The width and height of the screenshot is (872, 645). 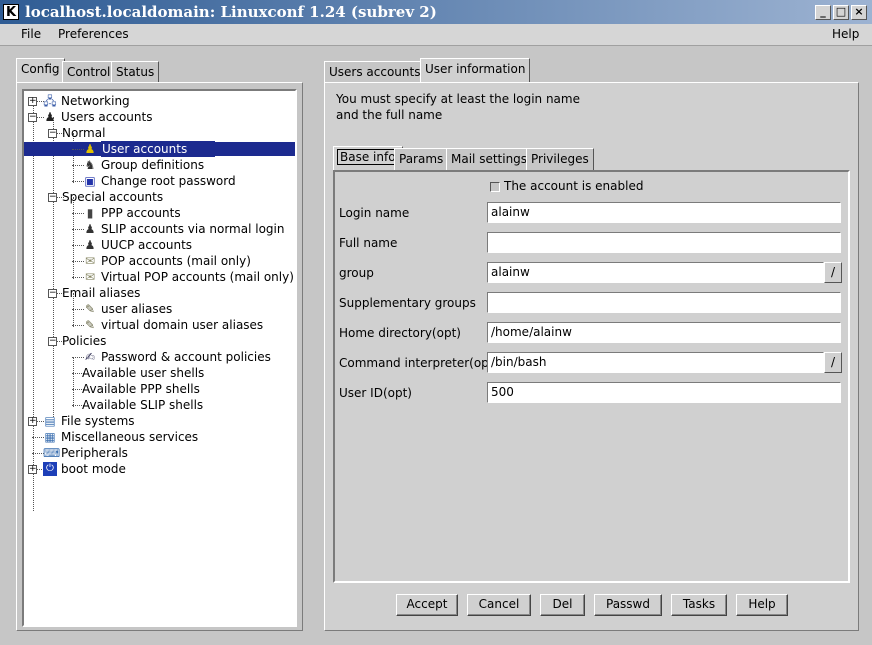 What do you see at coordinates (833, 362) in the screenshot?
I see `command-interpreter-dropdown-button: /` at bounding box center [833, 362].